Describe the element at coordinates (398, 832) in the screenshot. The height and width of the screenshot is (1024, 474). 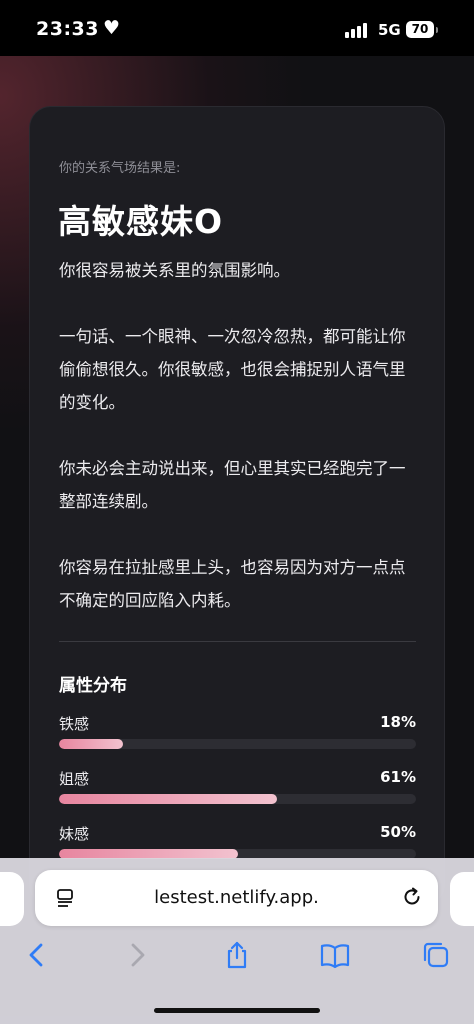
I see `attribute-percent: 50%` at that location.